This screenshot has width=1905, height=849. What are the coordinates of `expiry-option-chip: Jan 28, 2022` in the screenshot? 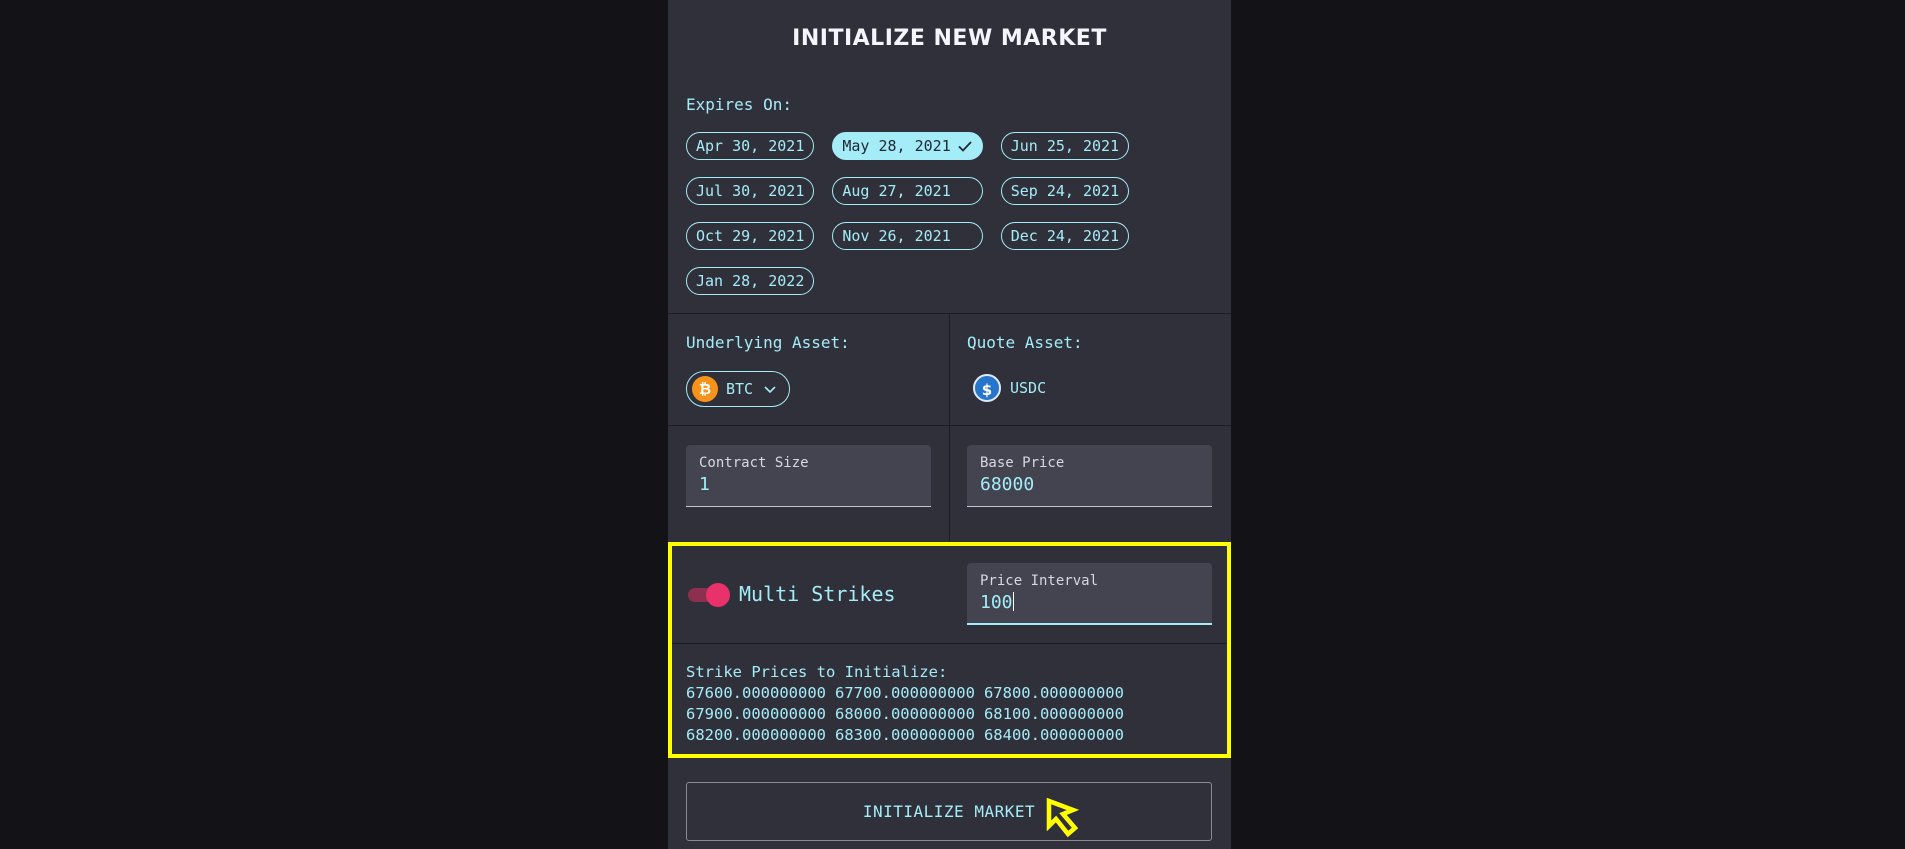 It's located at (750, 281).